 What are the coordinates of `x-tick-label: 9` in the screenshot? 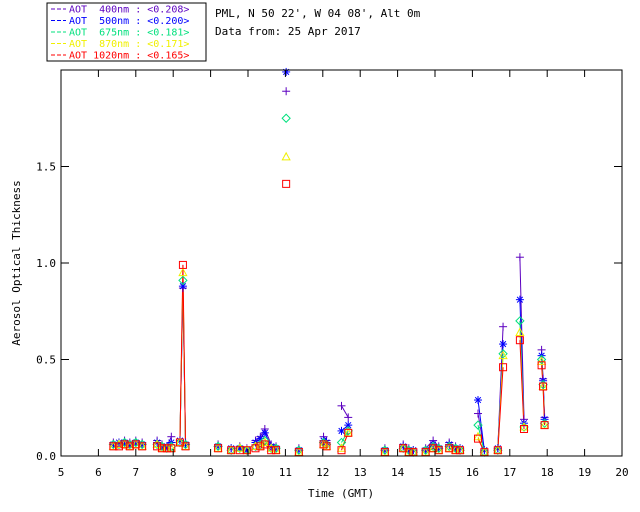 It's located at (210, 472).